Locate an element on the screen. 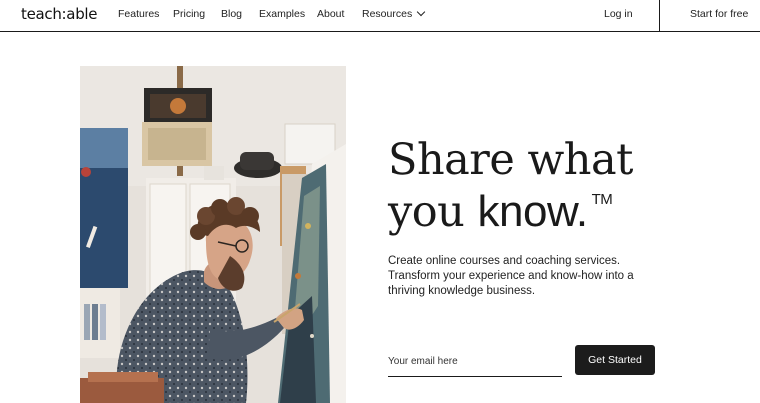 The image size is (760, 403). nav-link-features: Features is located at coordinates (138, 14).